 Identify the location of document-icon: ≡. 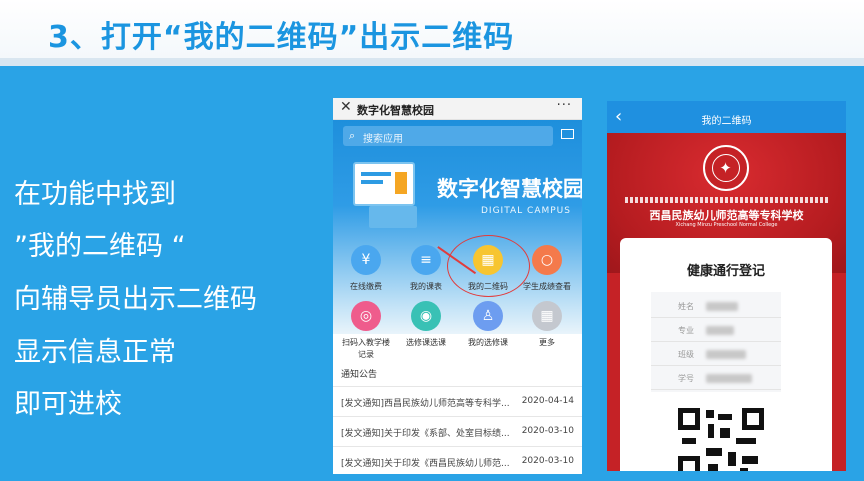
(426, 260).